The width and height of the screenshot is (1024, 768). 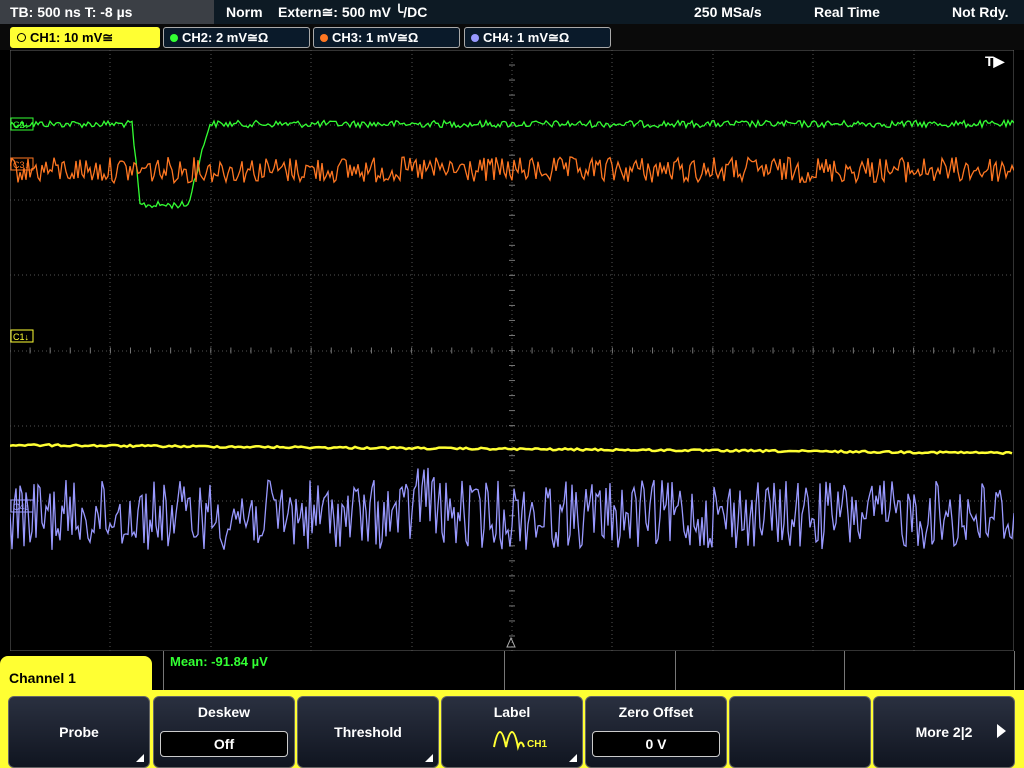 I want to click on zero-offset-label: Zero Offset, so click(x=656, y=712).